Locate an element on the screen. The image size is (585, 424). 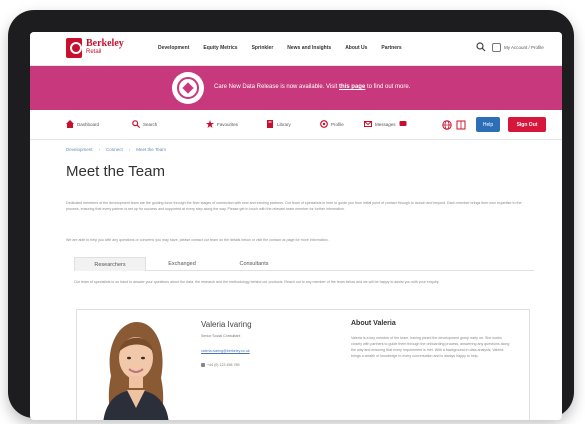
toolbar-profile-label: Profile is located at coordinates (337, 124).